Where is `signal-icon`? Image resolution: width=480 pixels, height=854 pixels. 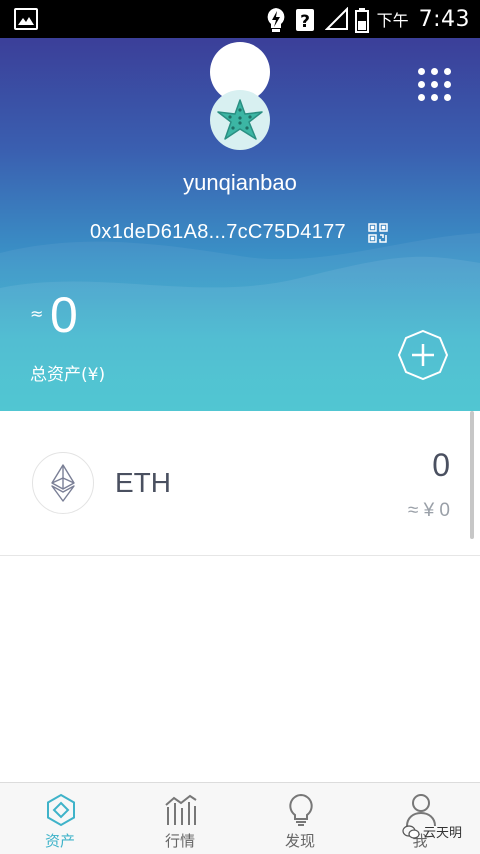 signal-icon is located at coordinates (336, 18).